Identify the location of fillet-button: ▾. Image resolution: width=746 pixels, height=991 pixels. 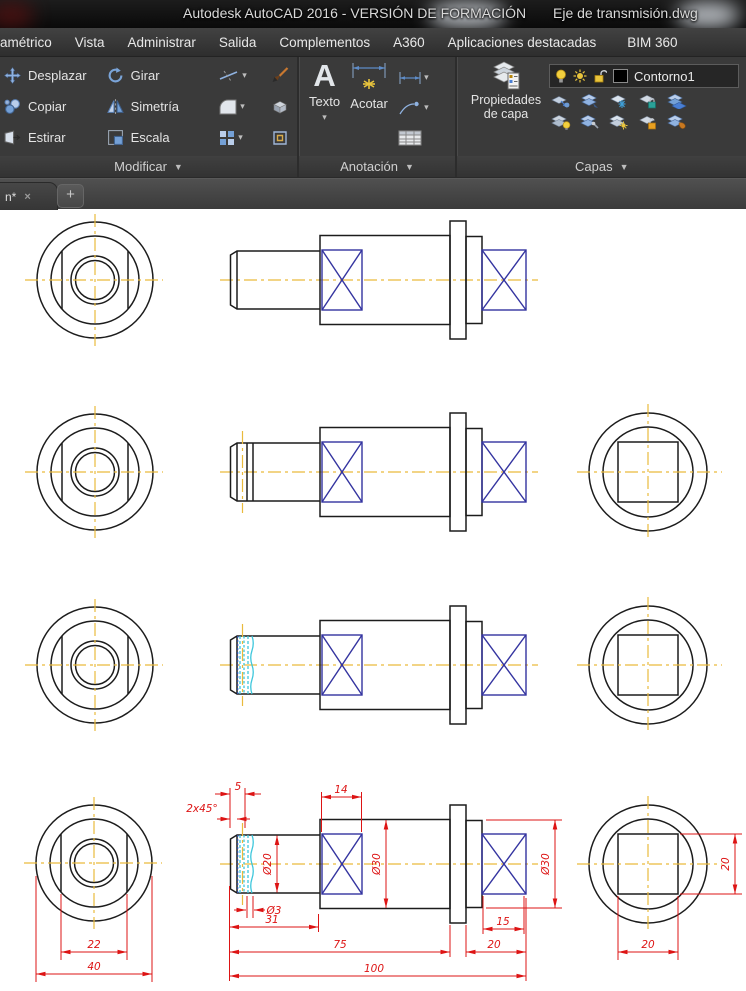
(241, 106).